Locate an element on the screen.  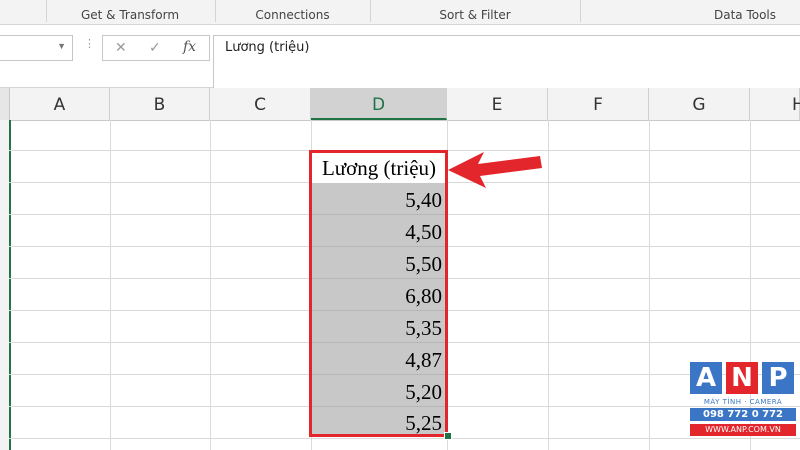
ribbon-group-sort-filter: Sort & Filter is located at coordinates (475, 15).